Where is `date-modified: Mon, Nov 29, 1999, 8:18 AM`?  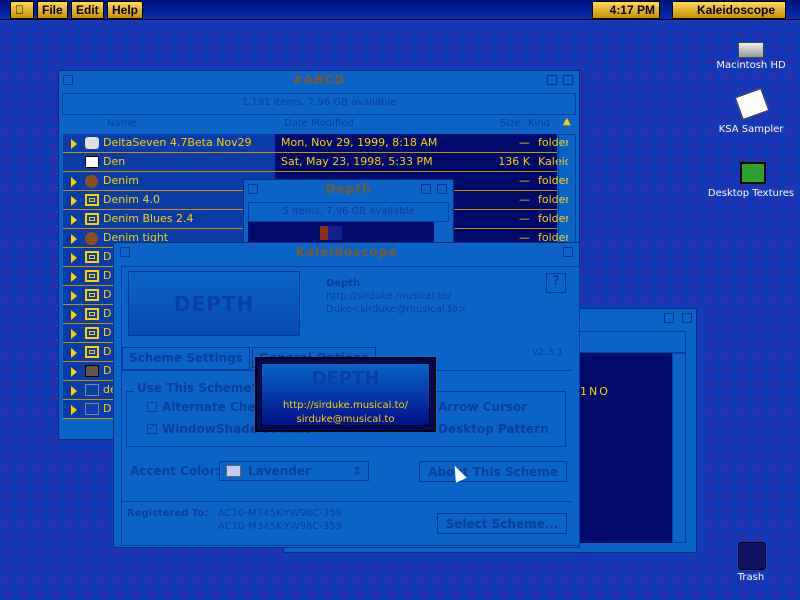 date-modified: Mon, Nov 29, 1999, 8:18 AM is located at coordinates (359, 142).